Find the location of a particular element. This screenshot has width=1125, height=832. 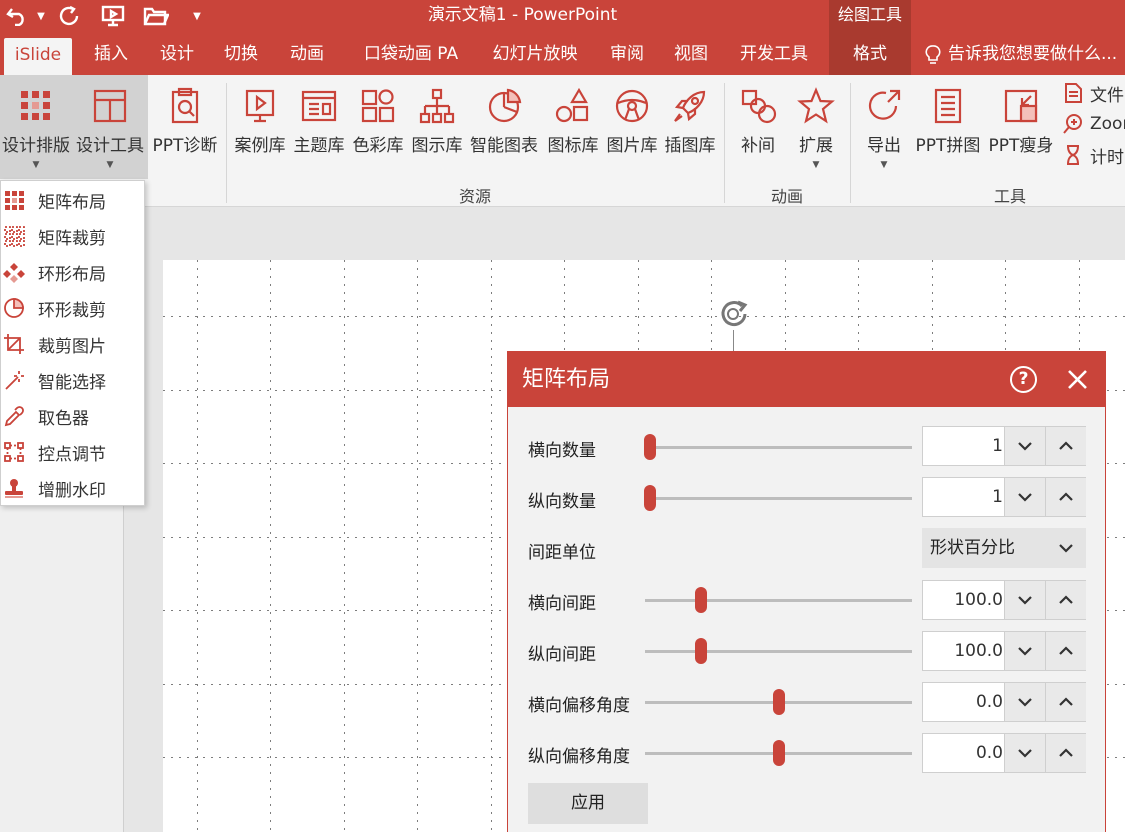

horizontal-count-slider is located at coordinates (778, 447).